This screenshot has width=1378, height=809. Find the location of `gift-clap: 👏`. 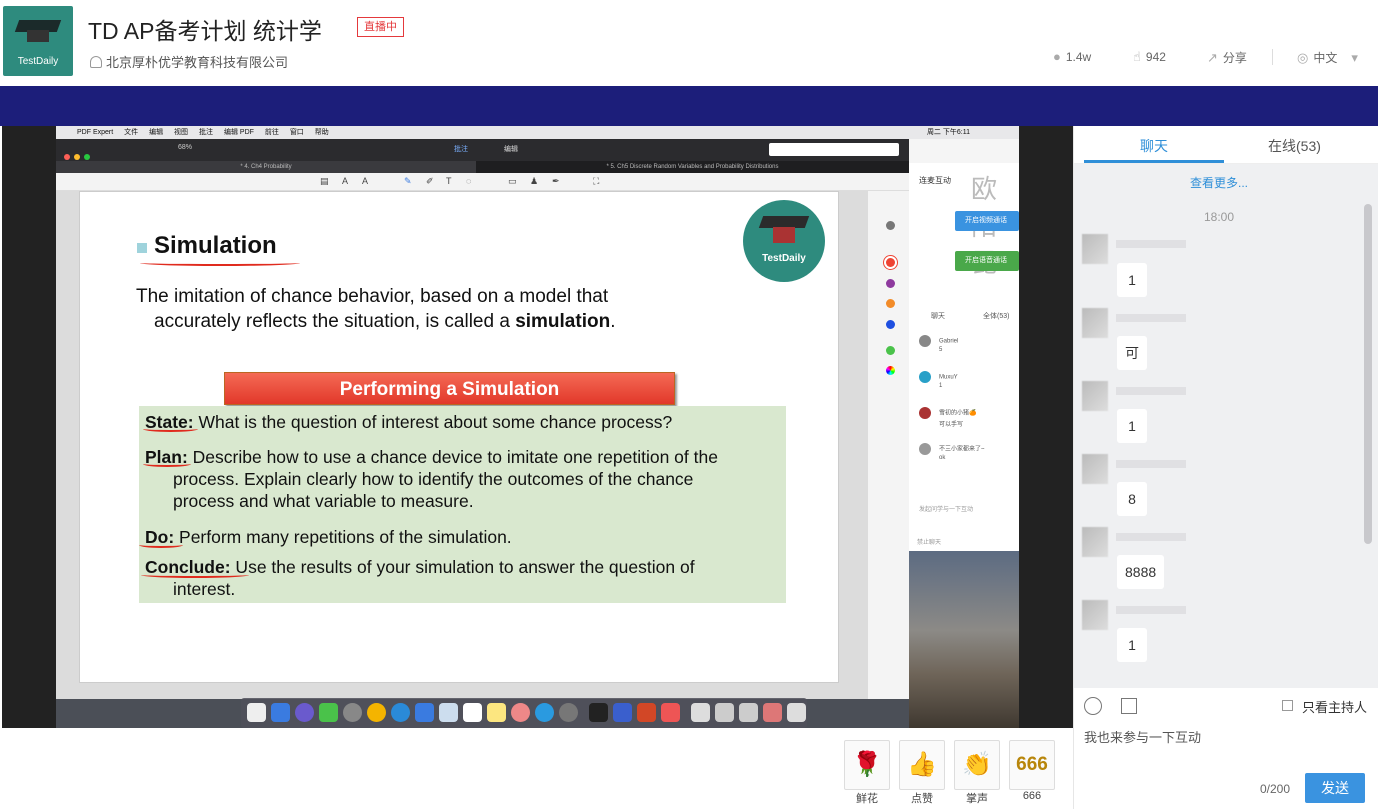

gift-clap: 👏 is located at coordinates (977, 765).